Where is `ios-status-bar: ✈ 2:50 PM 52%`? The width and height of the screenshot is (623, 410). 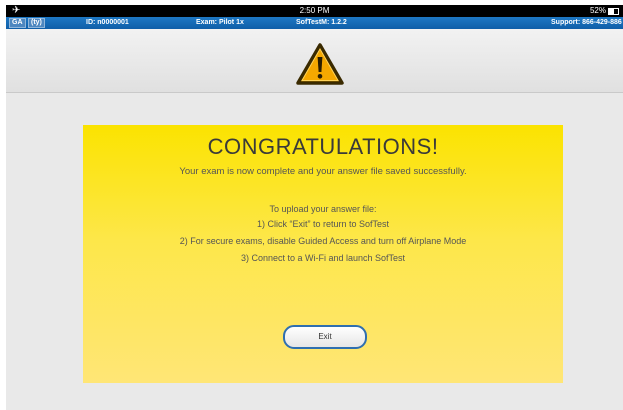
ios-status-bar: ✈ 2:50 PM 52% is located at coordinates (314, 11).